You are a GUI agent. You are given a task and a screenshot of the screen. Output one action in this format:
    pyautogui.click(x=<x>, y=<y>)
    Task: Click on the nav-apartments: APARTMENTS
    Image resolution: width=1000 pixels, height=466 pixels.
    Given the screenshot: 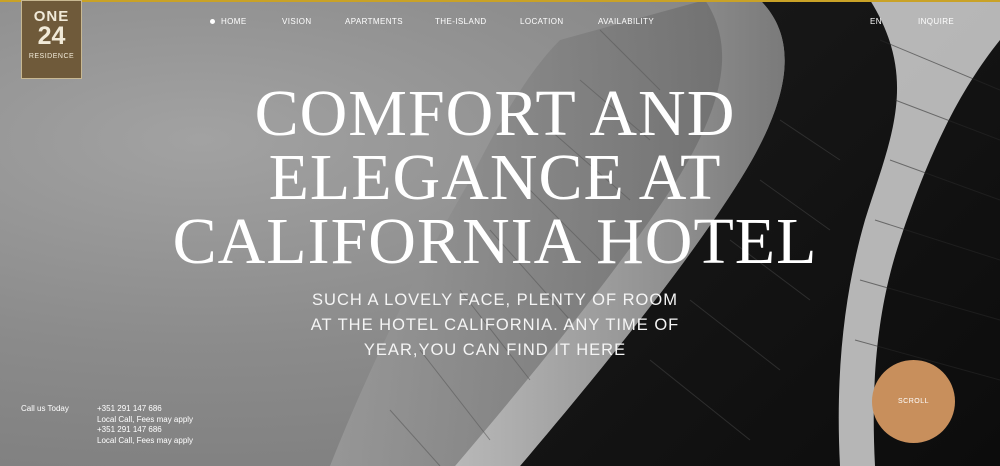 What is the action you would take?
    pyautogui.click(x=374, y=22)
    